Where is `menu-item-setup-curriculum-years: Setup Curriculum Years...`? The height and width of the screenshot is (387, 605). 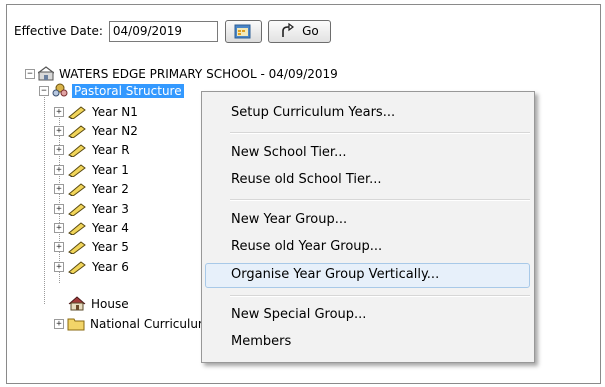 menu-item-setup-curriculum-years: Setup Curriculum Years... is located at coordinates (313, 113).